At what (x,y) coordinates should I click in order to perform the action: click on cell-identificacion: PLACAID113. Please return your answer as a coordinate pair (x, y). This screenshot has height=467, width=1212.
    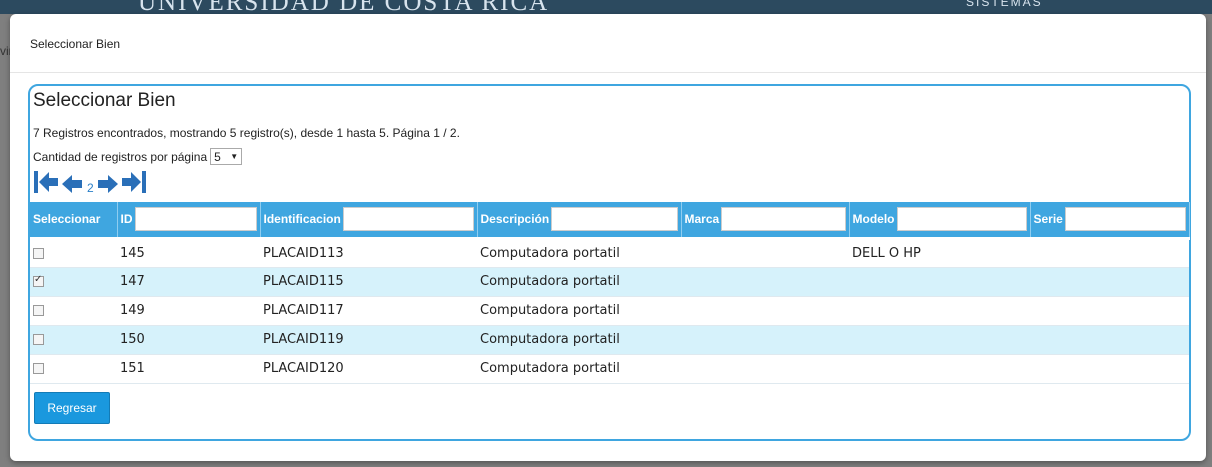
    Looking at the image, I should click on (368, 253).